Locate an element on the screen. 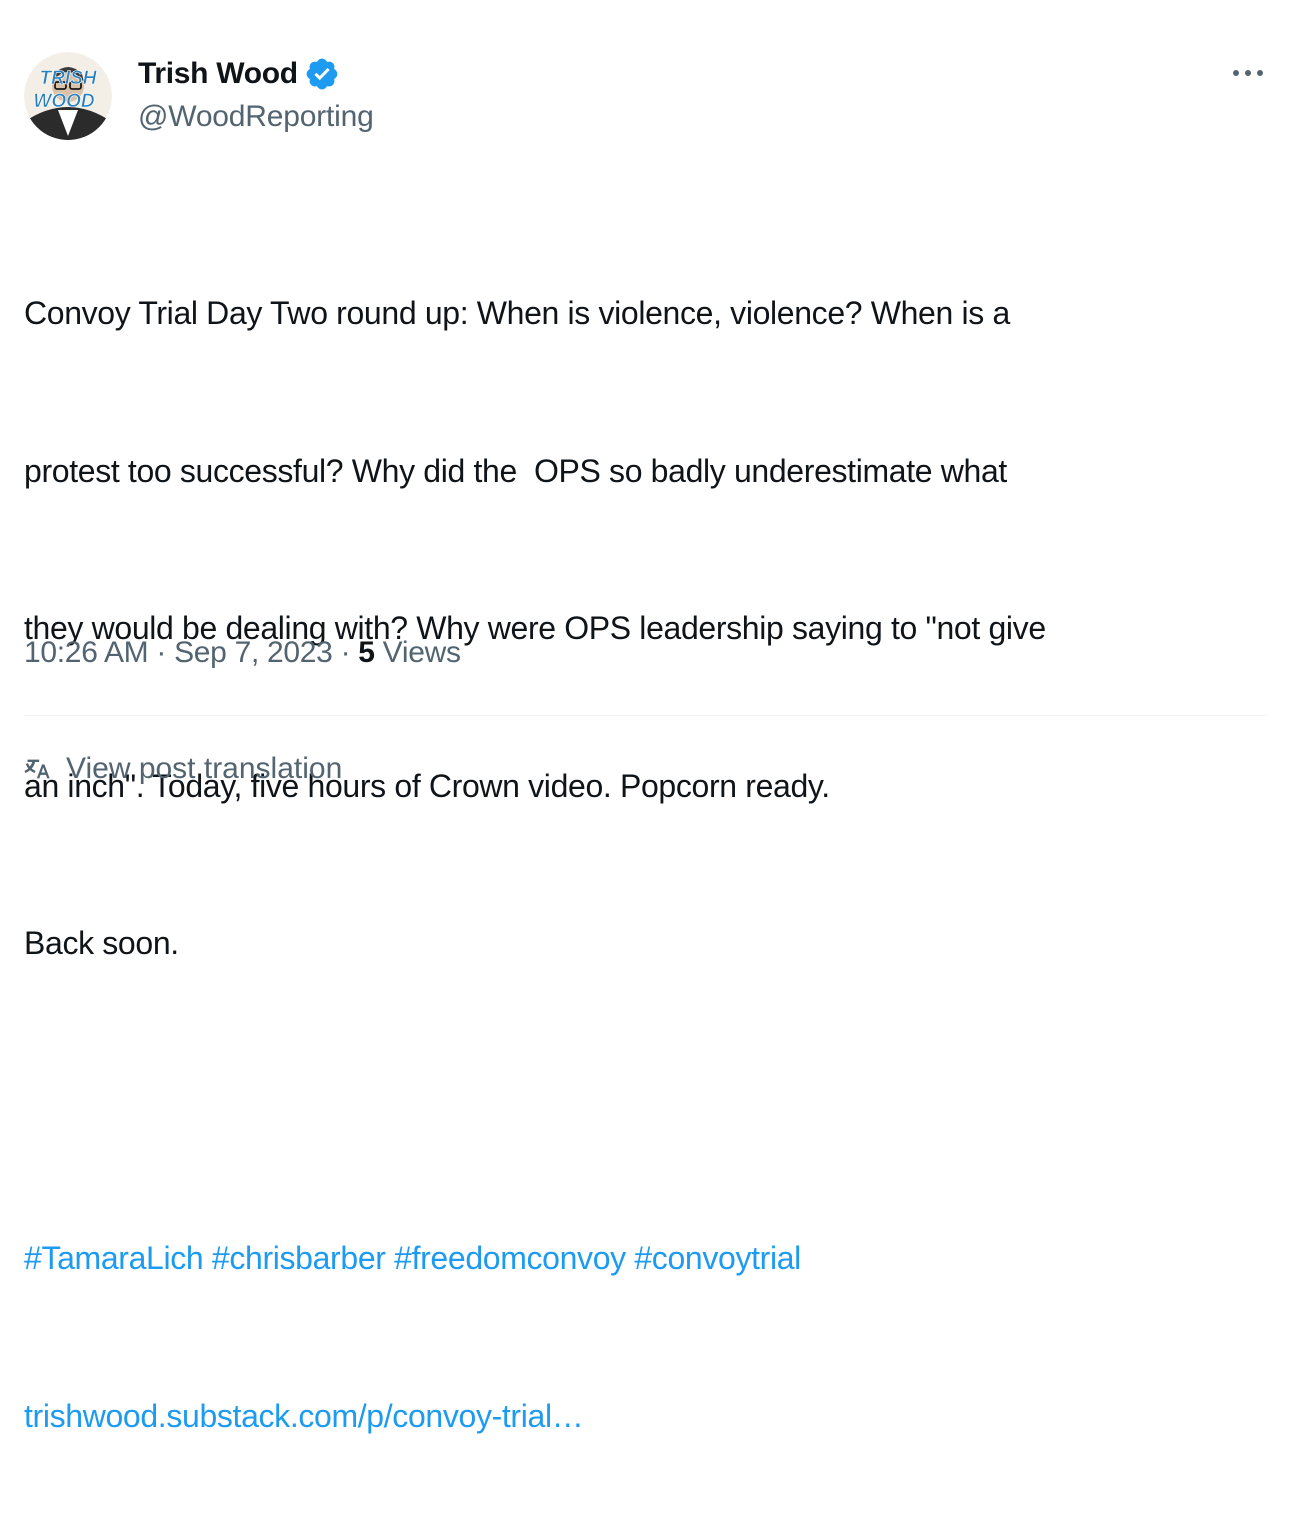 This screenshot has width=1298, height=1532. avatar: TRISH WOOD is located at coordinates (68, 96).